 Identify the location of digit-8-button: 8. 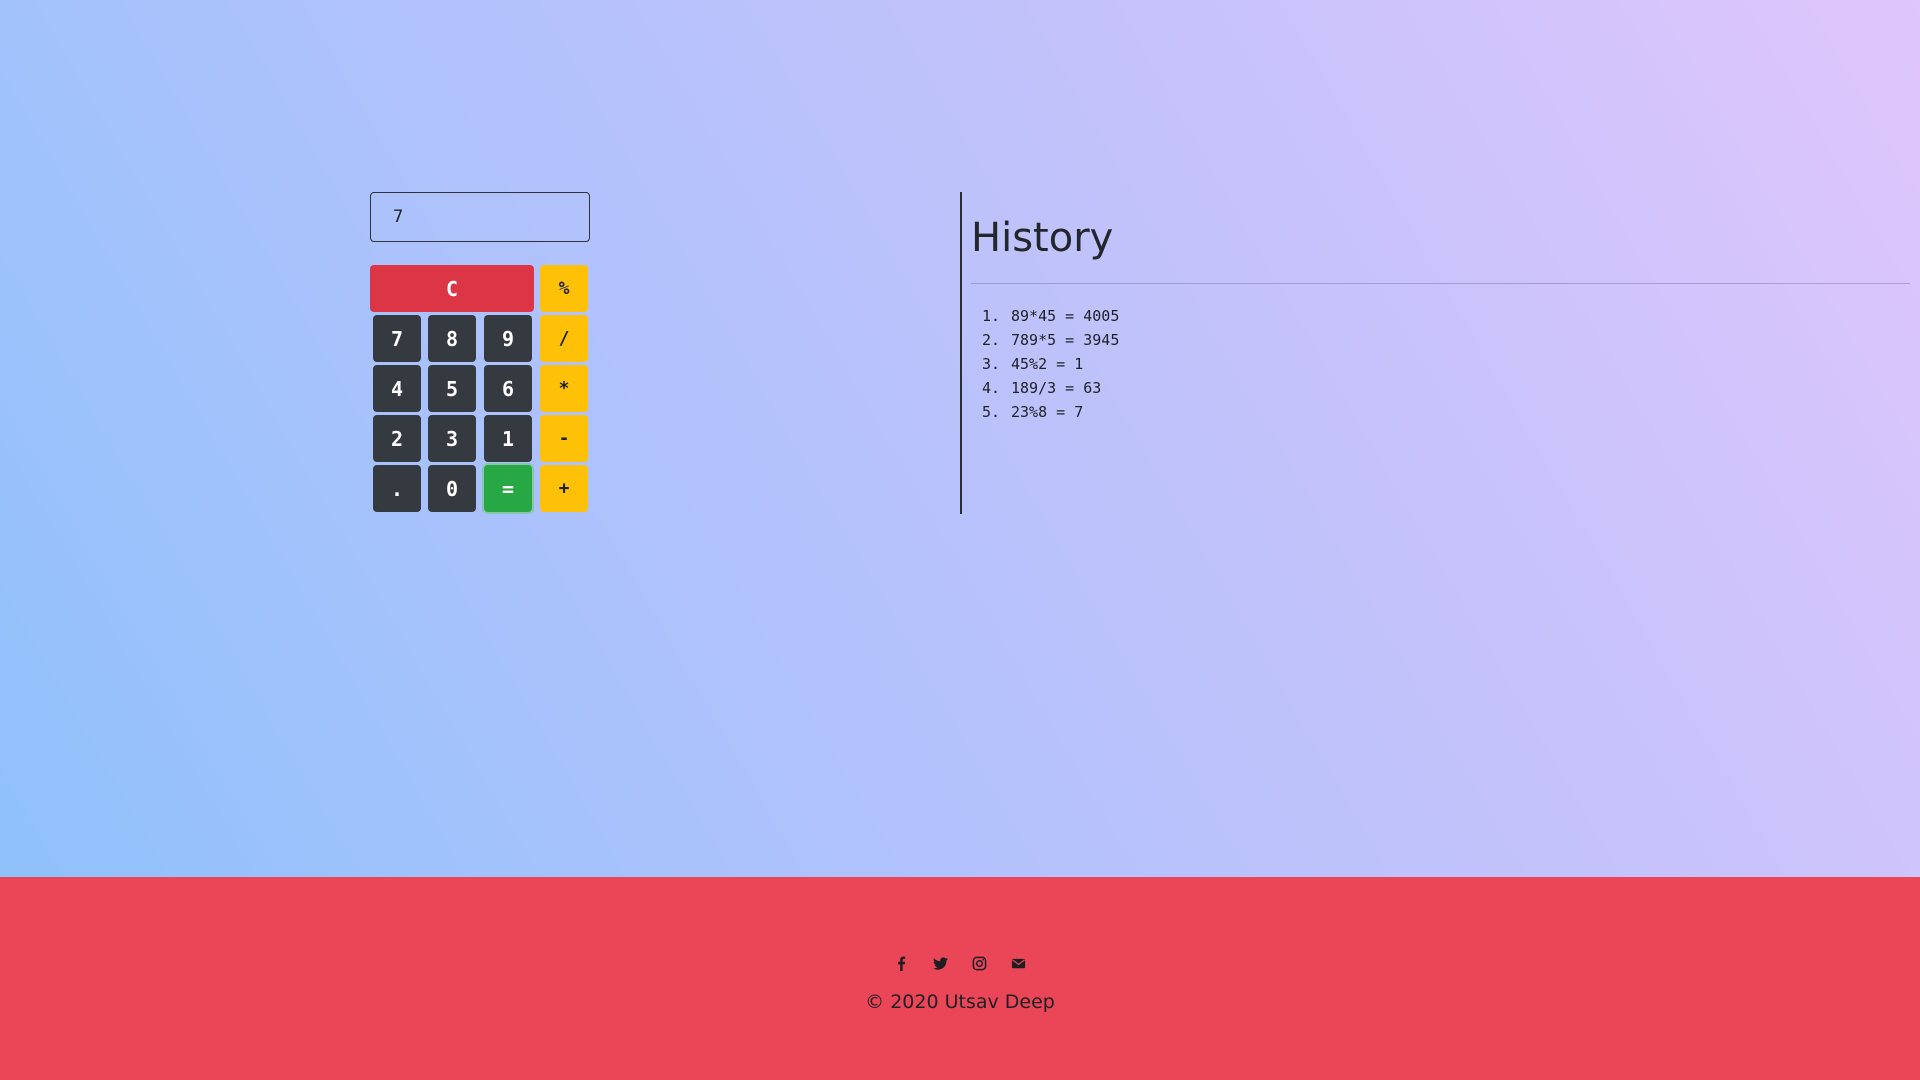
(452, 338).